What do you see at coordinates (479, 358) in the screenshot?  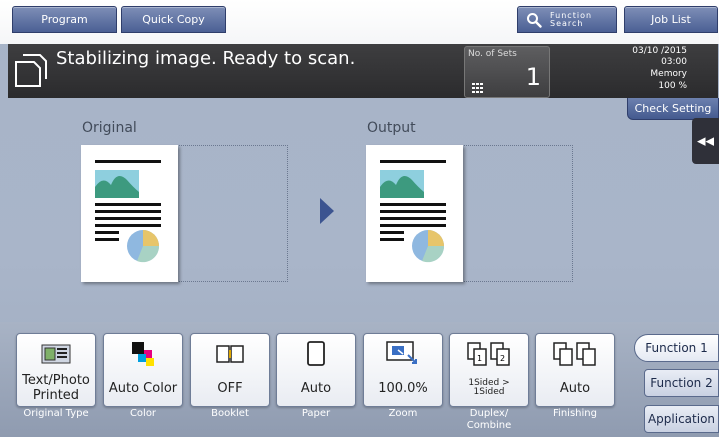 I see `svg-text: 1` at bounding box center [479, 358].